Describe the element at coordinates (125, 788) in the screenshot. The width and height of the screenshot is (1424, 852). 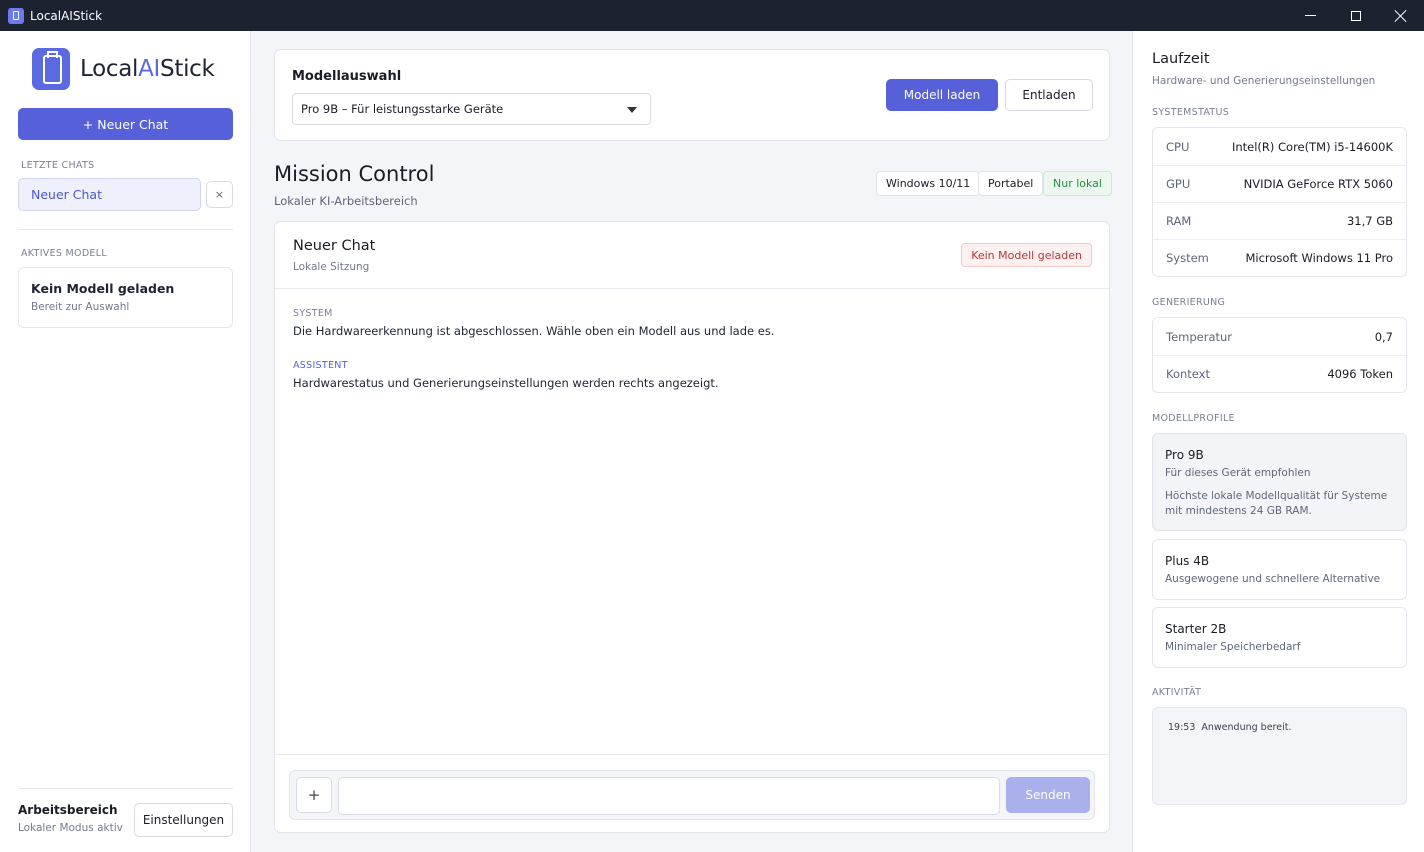
I see `sidebar-divider-bottom` at that location.